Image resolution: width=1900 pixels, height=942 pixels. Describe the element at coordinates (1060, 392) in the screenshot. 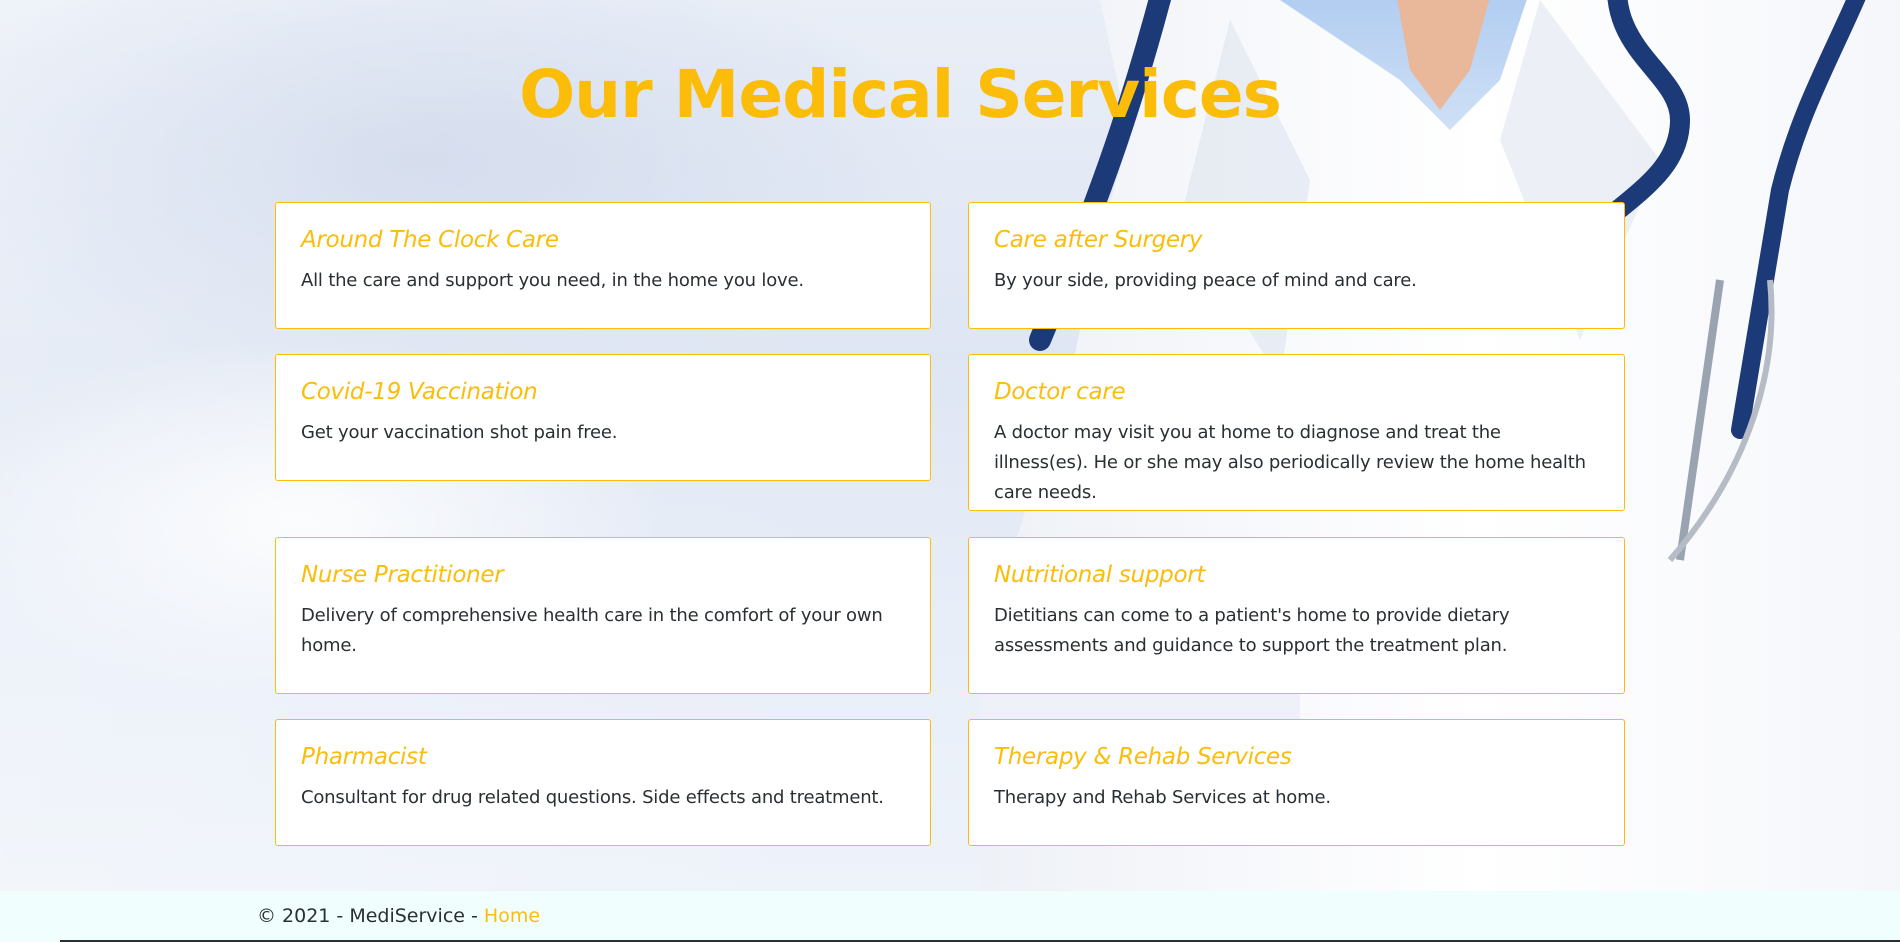

I see `service-card-title: Doctor care` at that location.